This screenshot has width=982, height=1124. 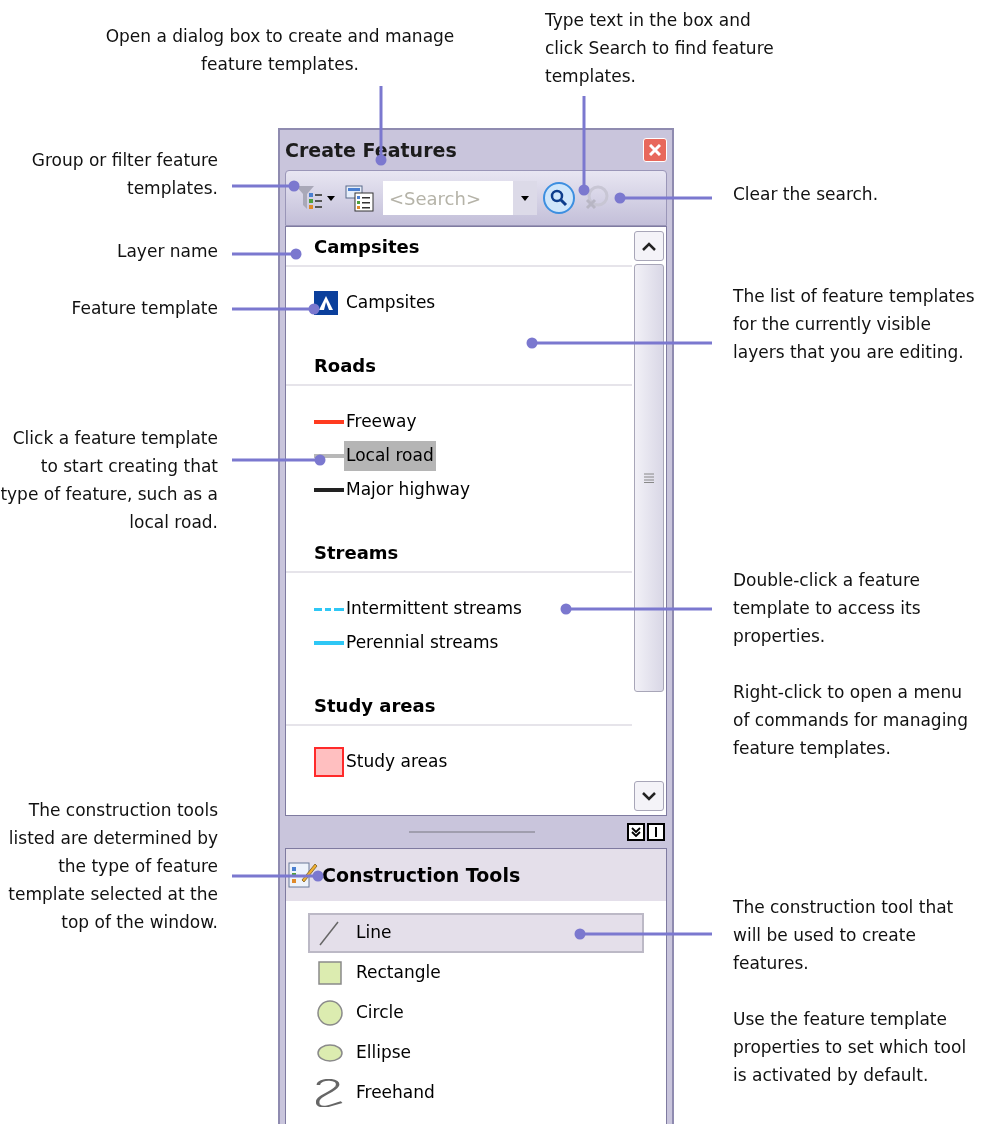 I want to click on template-label: Study areas, so click(x=397, y=762).